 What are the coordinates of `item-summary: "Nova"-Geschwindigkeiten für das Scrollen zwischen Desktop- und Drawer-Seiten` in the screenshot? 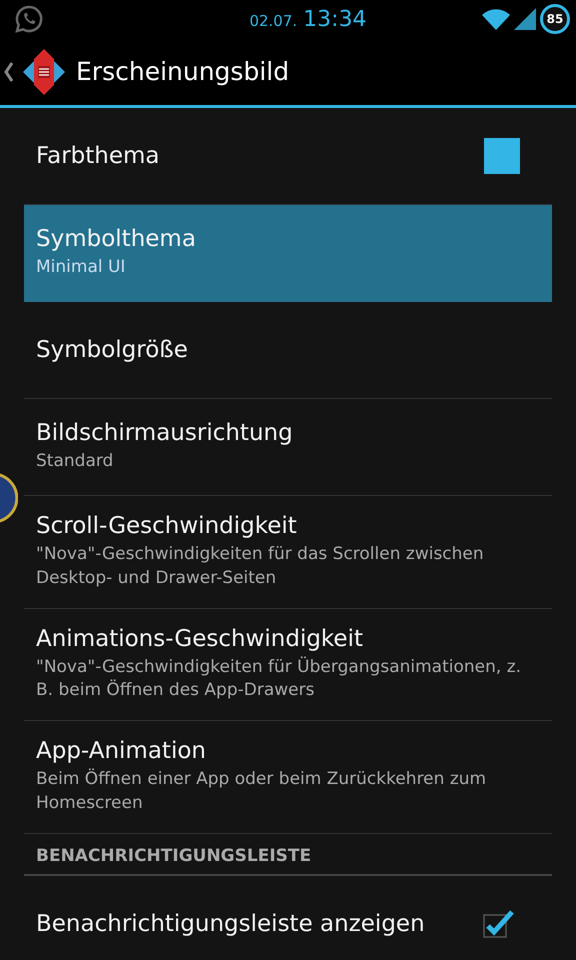 It's located at (260, 566).